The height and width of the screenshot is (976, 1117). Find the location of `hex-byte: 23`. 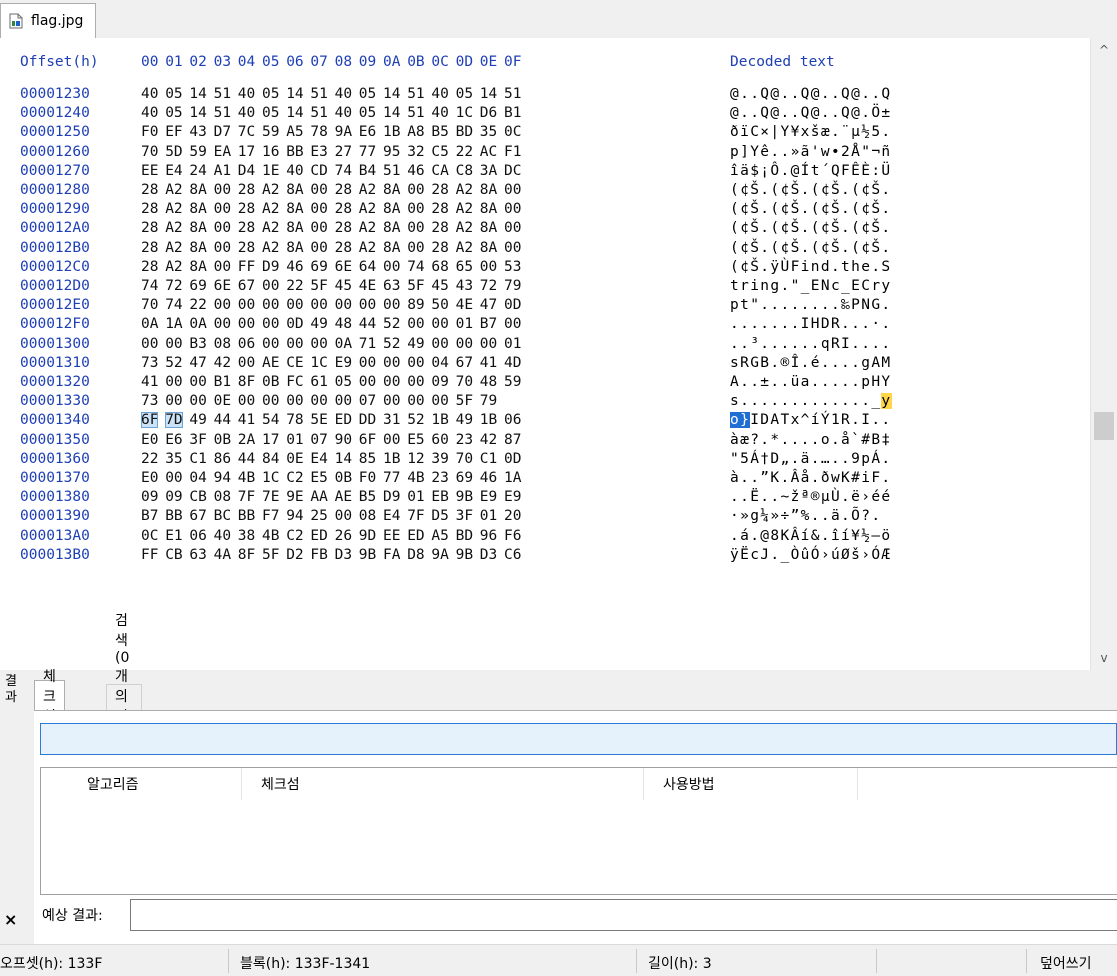

hex-byte: 23 is located at coordinates (439, 478).